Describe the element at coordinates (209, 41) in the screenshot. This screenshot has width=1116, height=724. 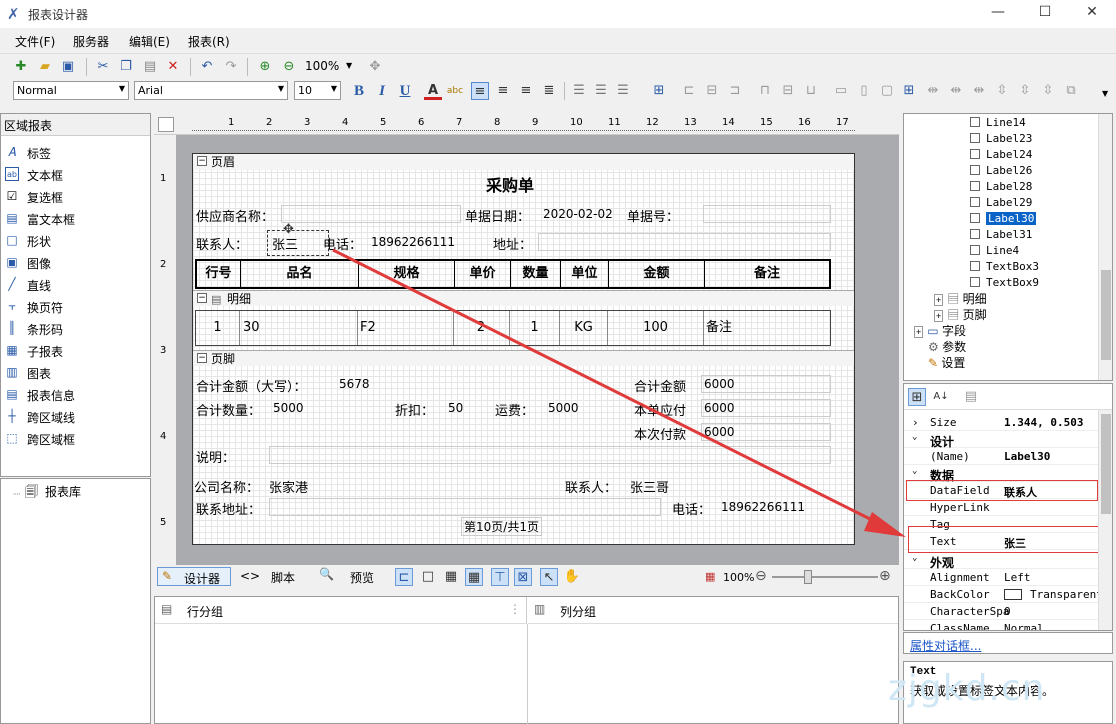
I see `menu-report: 报表(R)` at that location.